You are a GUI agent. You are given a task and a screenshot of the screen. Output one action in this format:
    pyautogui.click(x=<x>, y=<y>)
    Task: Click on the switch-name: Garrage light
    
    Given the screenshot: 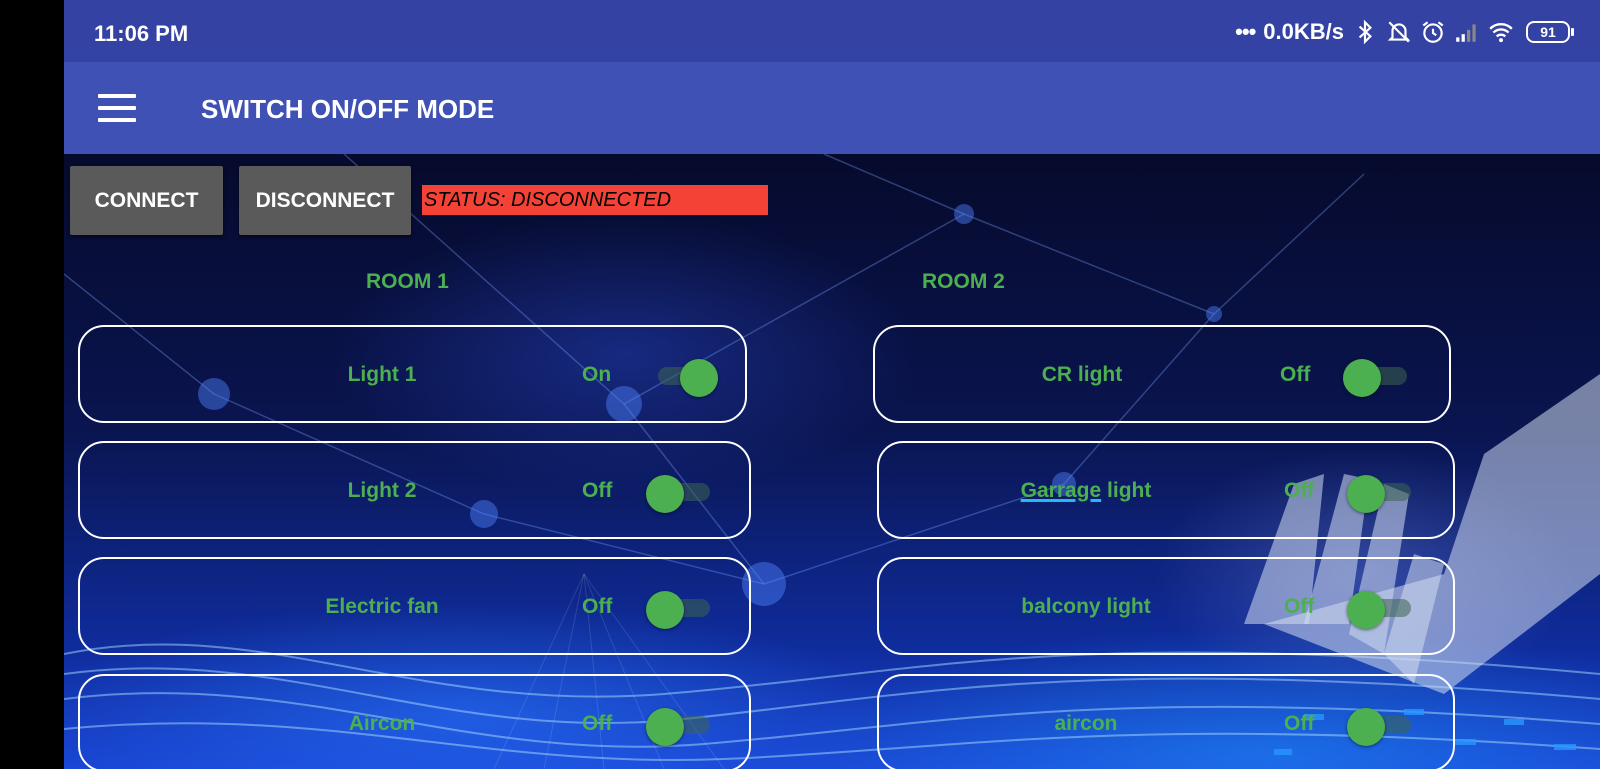 What is the action you would take?
    pyautogui.click(x=1086, y=491)
    